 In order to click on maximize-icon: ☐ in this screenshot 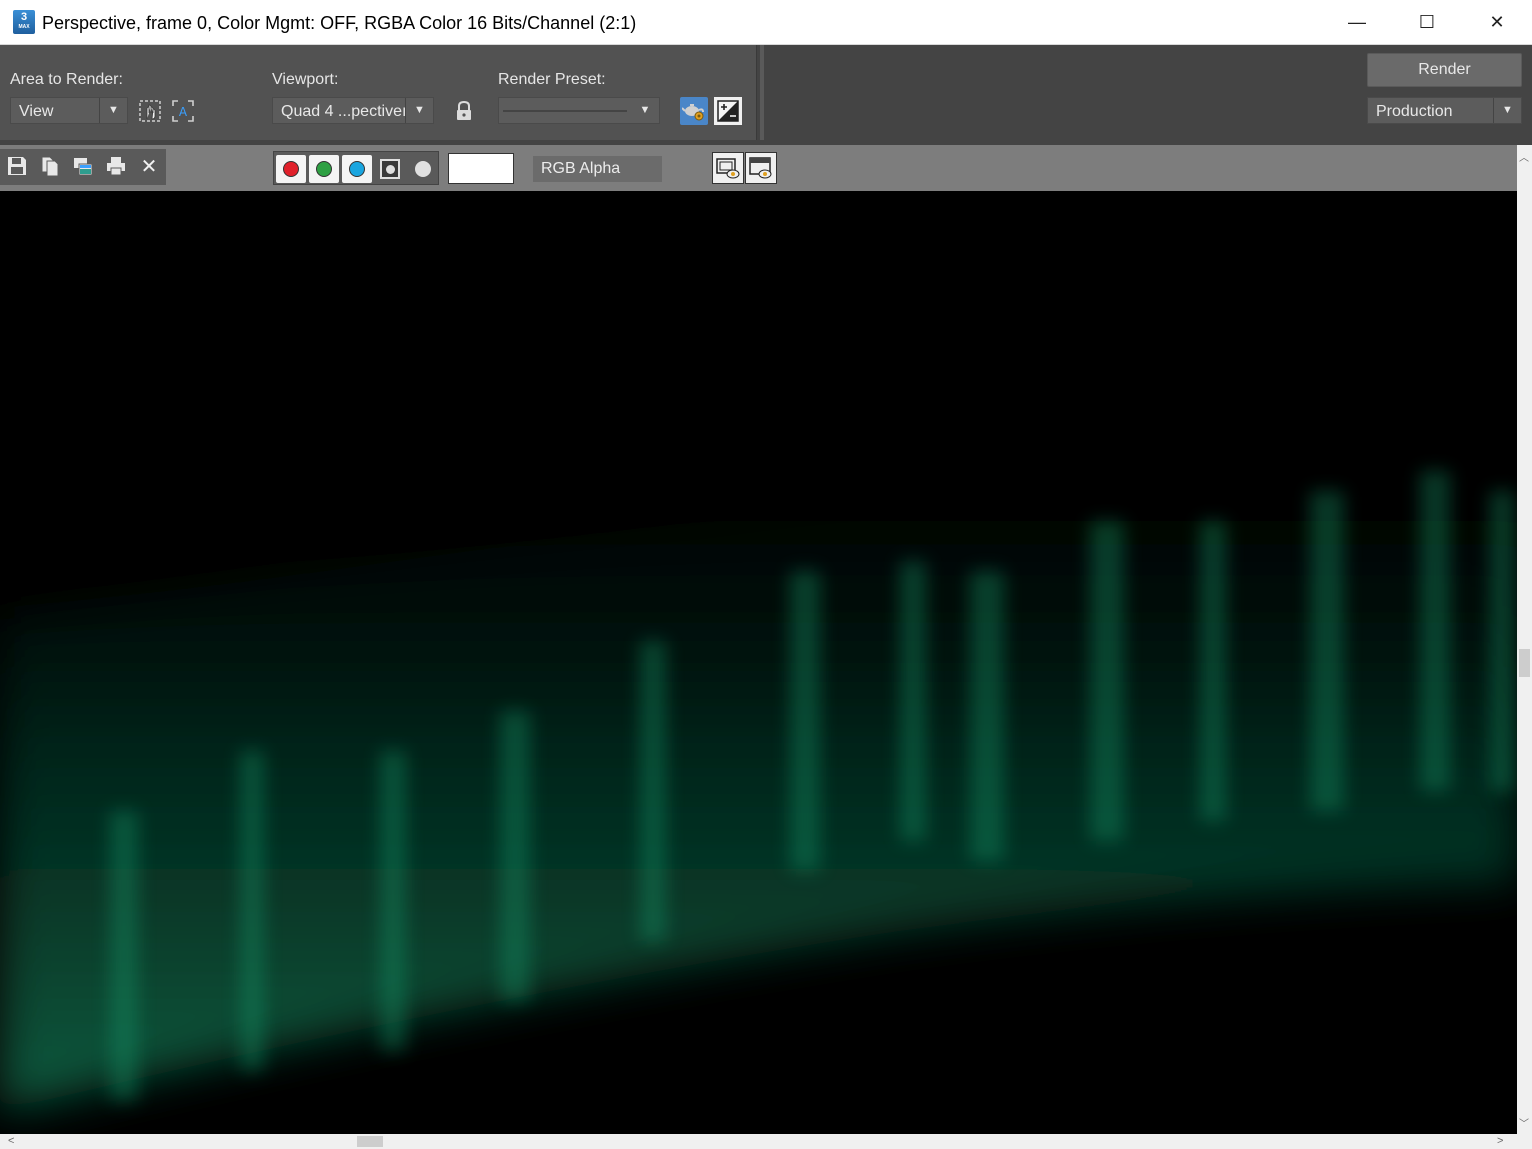, I will do `click(1427, 22)`.